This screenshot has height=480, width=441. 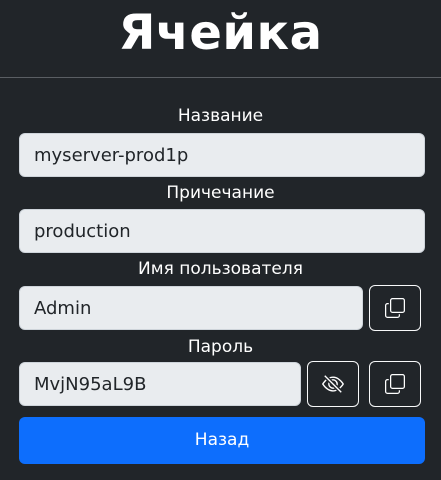 I want to click on copy-username-button, so click(x=395, y=308).